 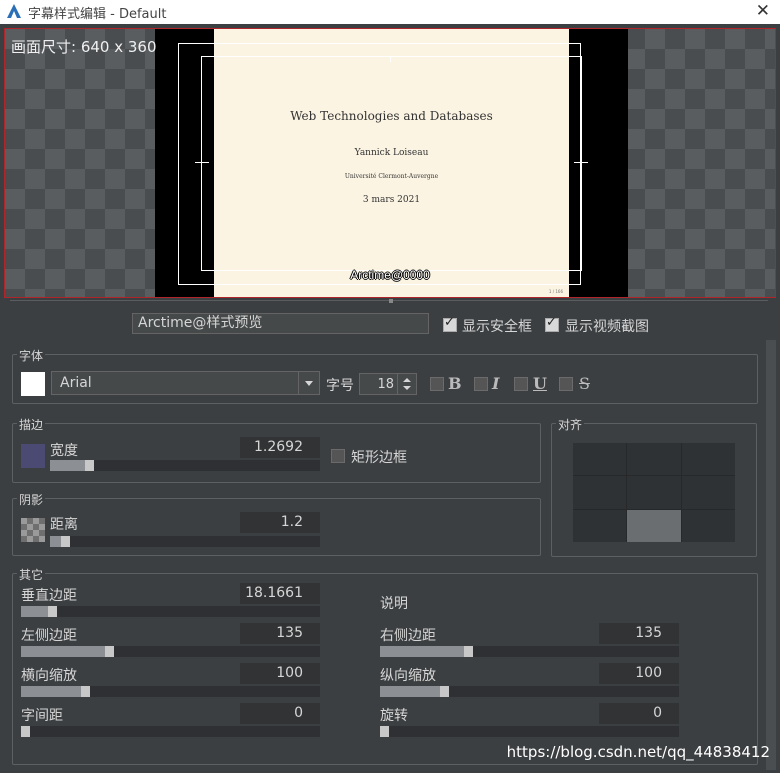 What do you see at coordinates (607, 327) in the screenshot?
I see `show-video-screenshot-label: 显示视频截图` at bounding box center [607, 327].